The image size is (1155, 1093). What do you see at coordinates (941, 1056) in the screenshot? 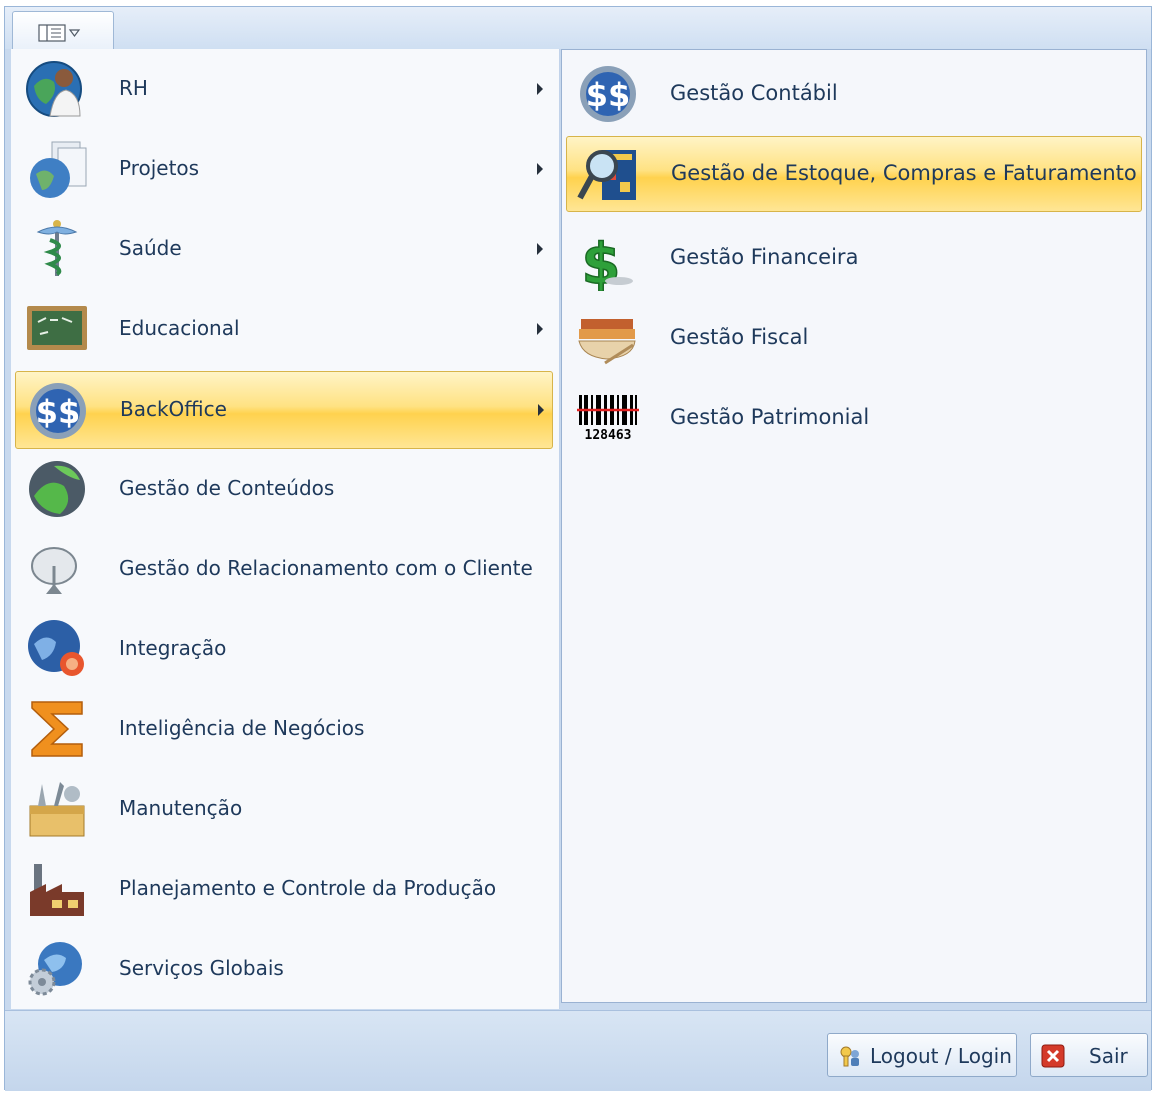
I see `logout-login-label: Logout / Login` at bounding box center [941, 1056].